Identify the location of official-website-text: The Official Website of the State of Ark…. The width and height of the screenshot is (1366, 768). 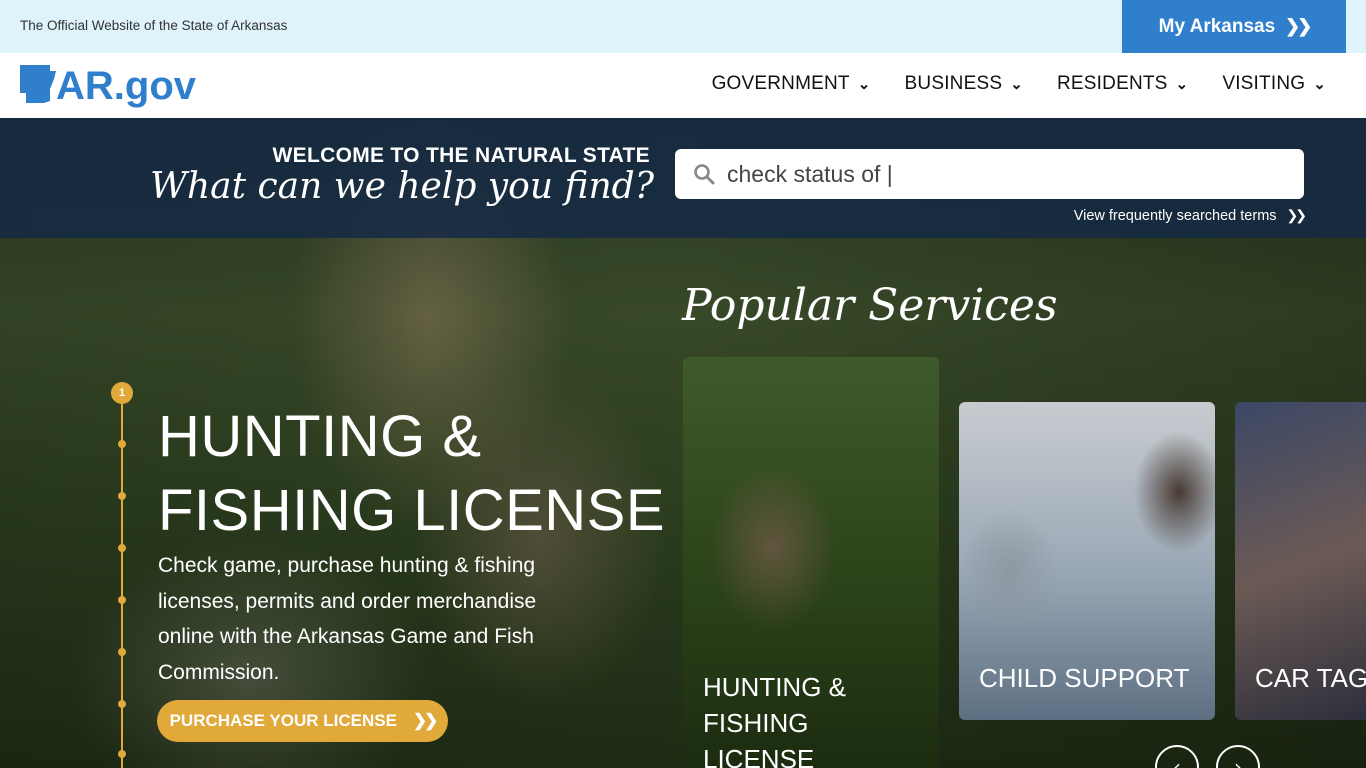
(154, 25).